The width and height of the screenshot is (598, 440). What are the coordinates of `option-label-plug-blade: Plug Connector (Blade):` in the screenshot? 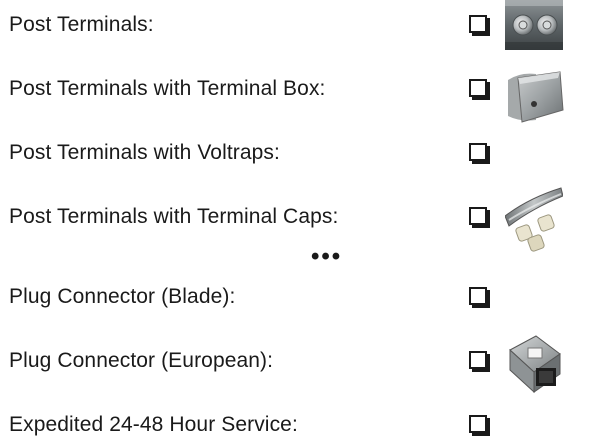 It's located at (122, 296).